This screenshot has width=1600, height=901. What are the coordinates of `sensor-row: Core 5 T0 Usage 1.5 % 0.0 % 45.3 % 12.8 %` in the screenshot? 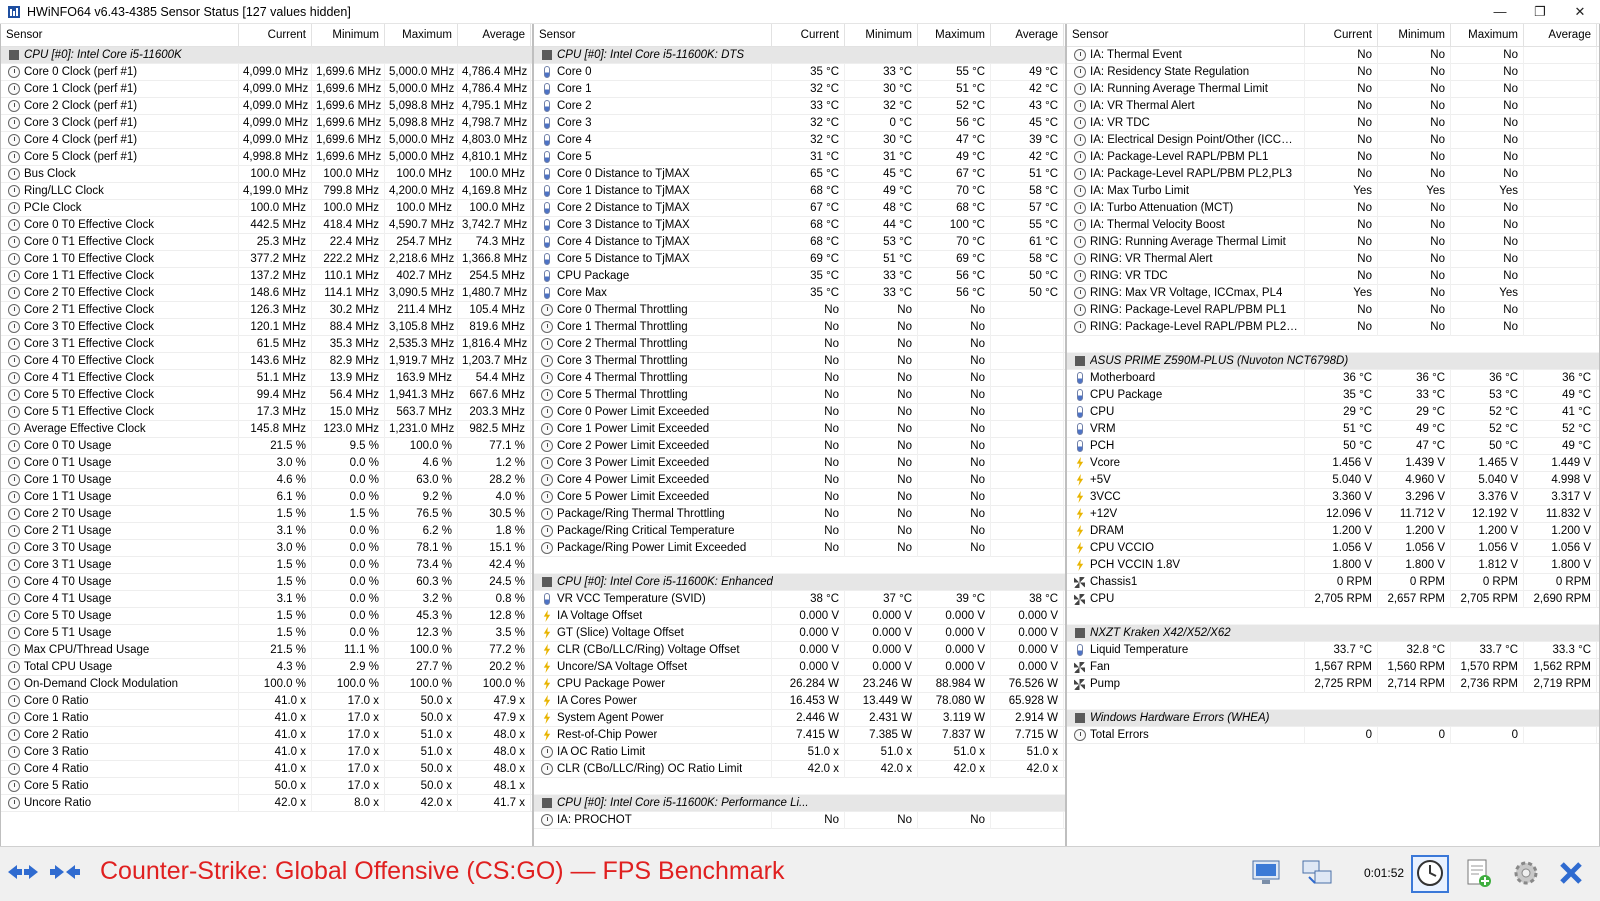 It's located at (266, 616).